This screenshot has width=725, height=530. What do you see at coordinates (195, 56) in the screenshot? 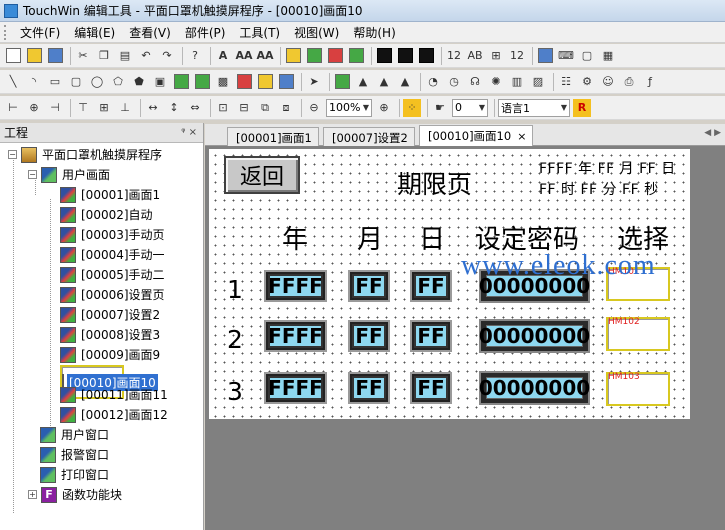
I see `help-icon: ?` at bounding box center [195, 56].